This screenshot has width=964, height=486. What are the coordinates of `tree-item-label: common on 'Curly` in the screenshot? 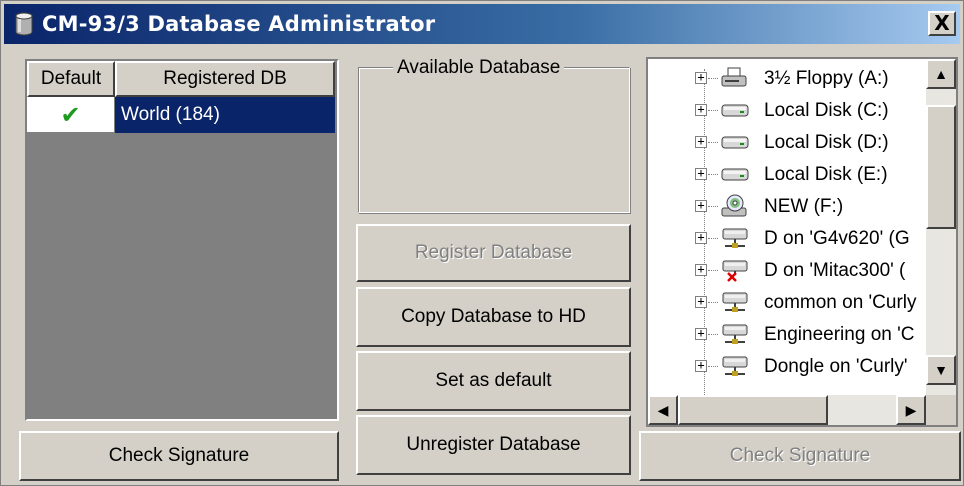 It's located at (840, 302).